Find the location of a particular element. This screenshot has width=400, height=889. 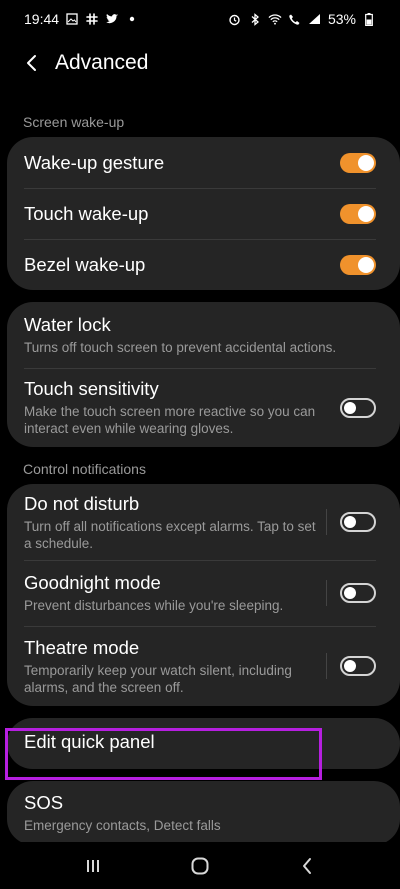

status-time: 19:44 is located at coordinates (42, 19).